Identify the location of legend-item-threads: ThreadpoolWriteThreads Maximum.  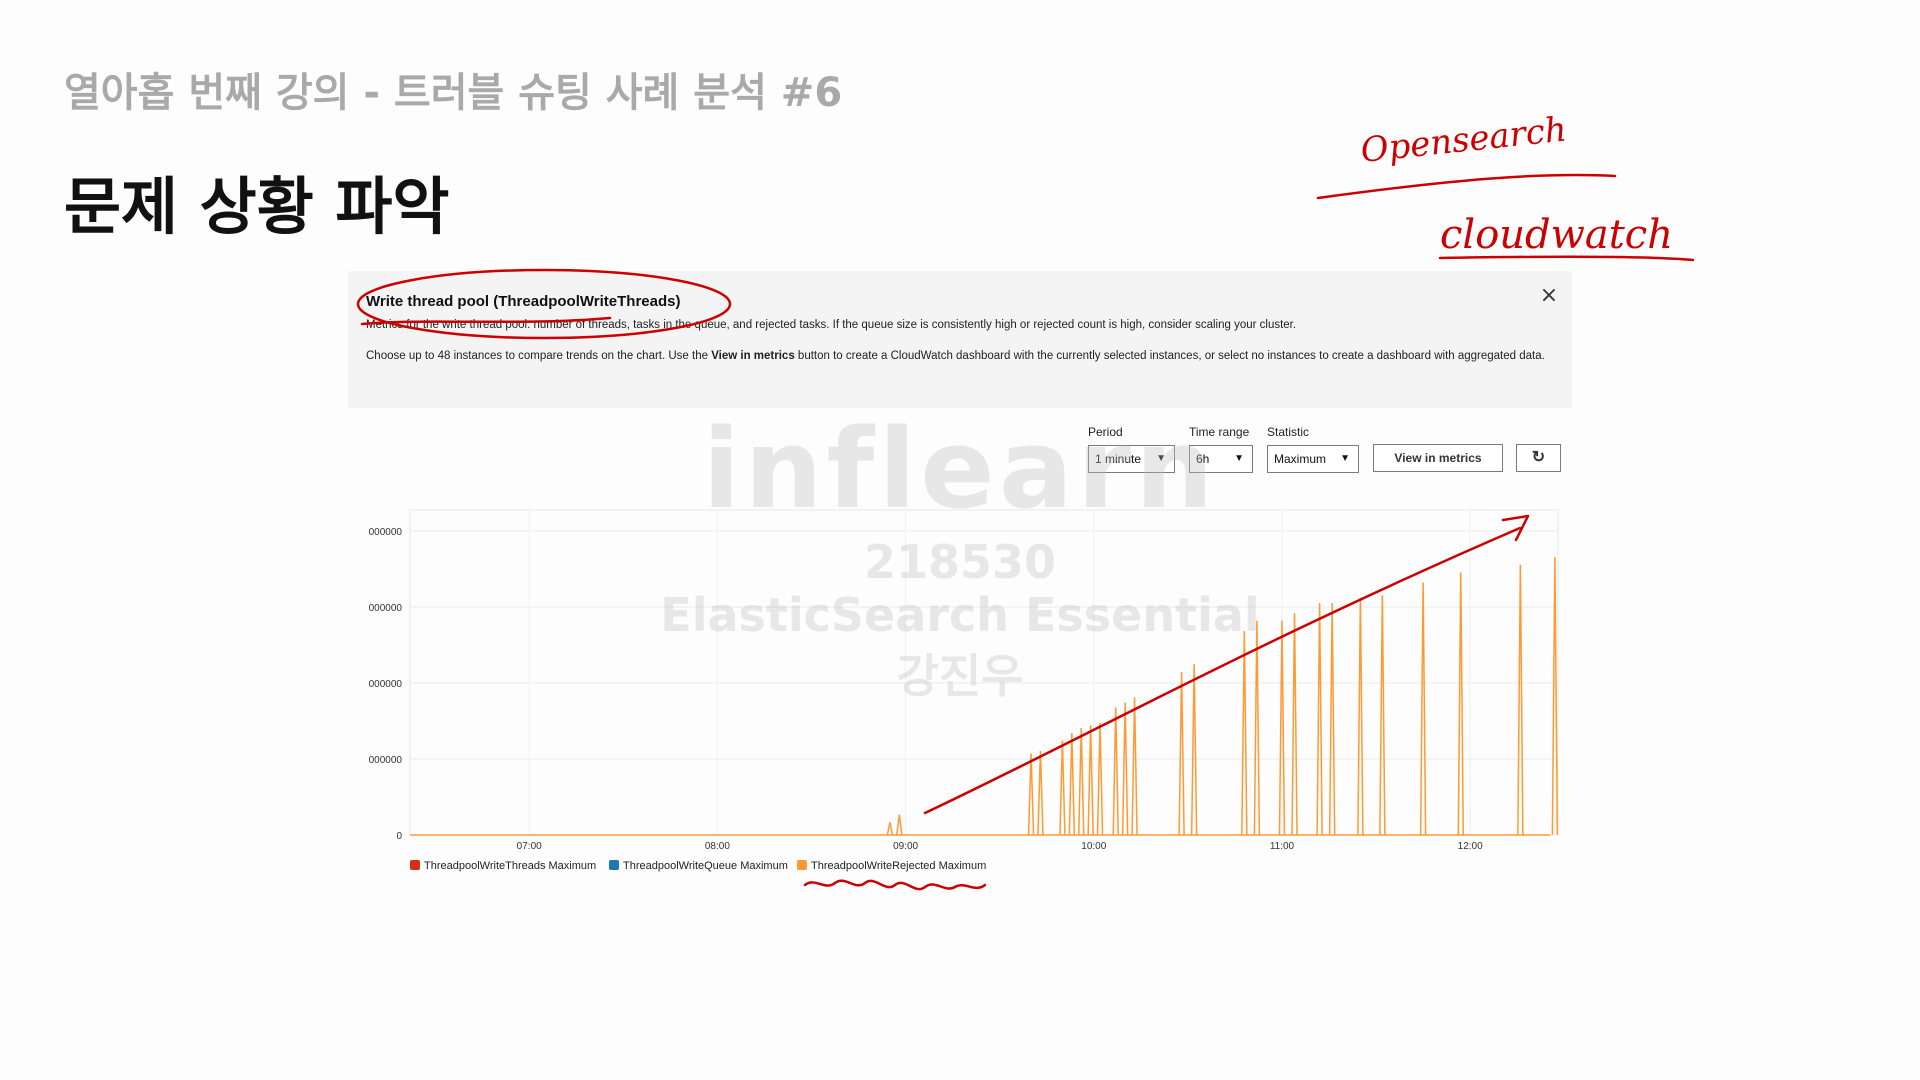
(503, 866).